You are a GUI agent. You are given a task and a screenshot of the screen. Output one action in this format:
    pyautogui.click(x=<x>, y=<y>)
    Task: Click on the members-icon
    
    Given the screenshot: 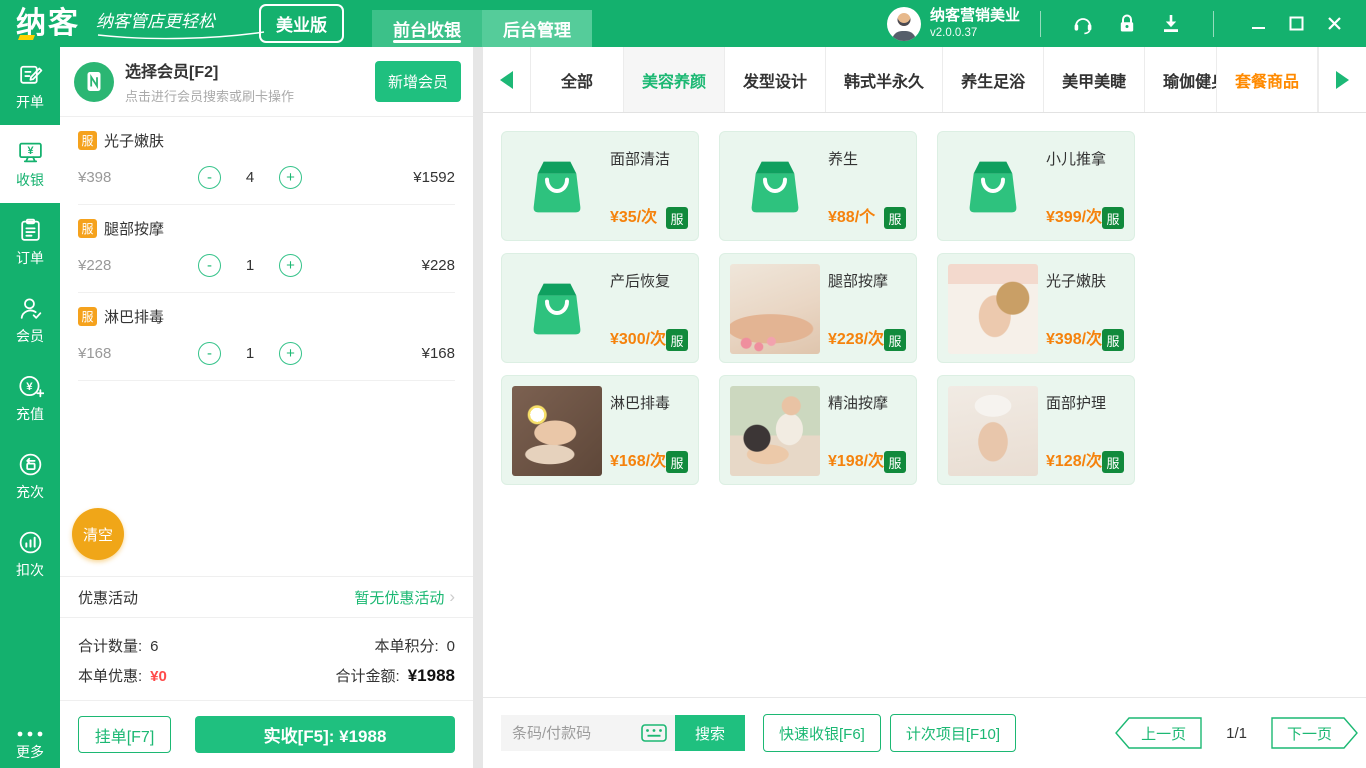 What is the action you would take?
    pyautogui.click(x=30, y=308)
    